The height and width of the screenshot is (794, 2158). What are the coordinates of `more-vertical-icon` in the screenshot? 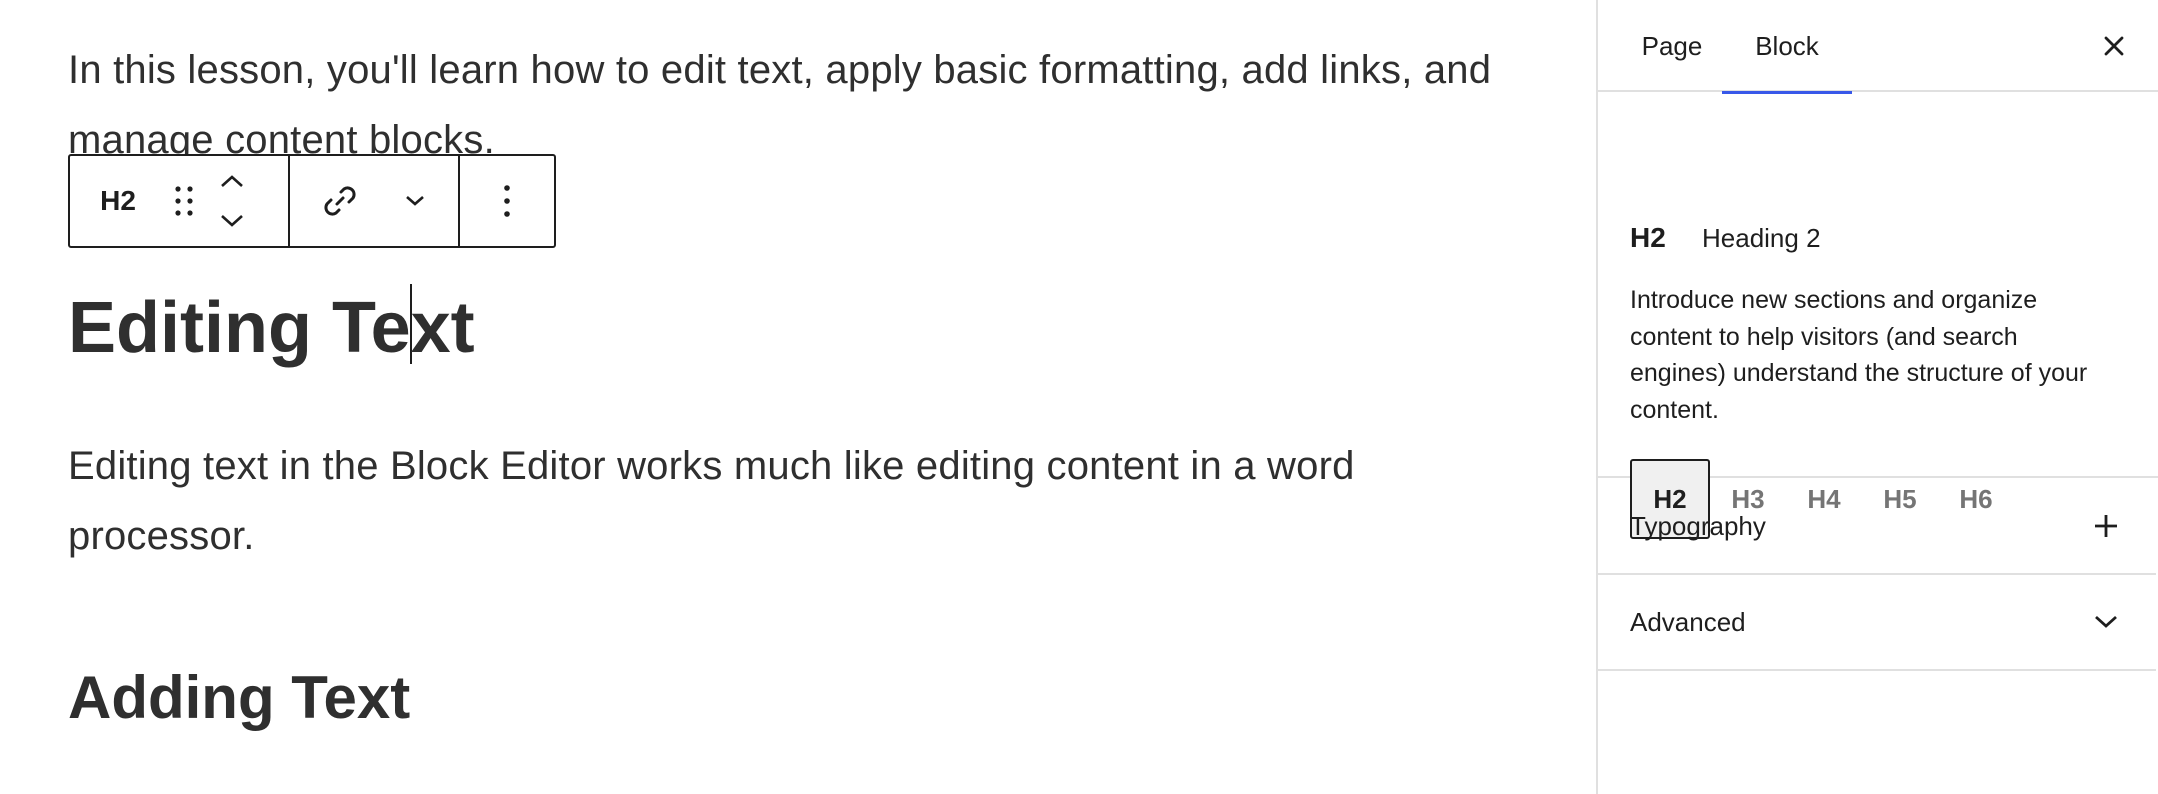 It's located at (507, 201).